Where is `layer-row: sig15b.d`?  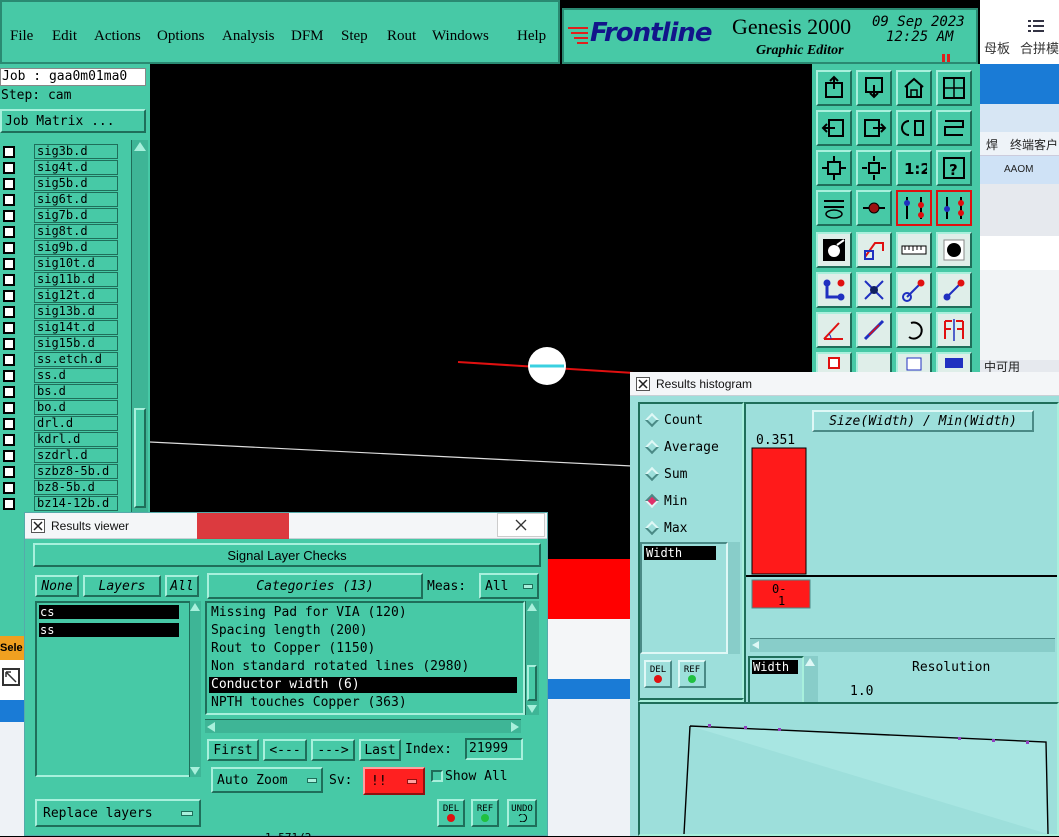
layer-row: sig15b.d is located at coordinates (65, 344).